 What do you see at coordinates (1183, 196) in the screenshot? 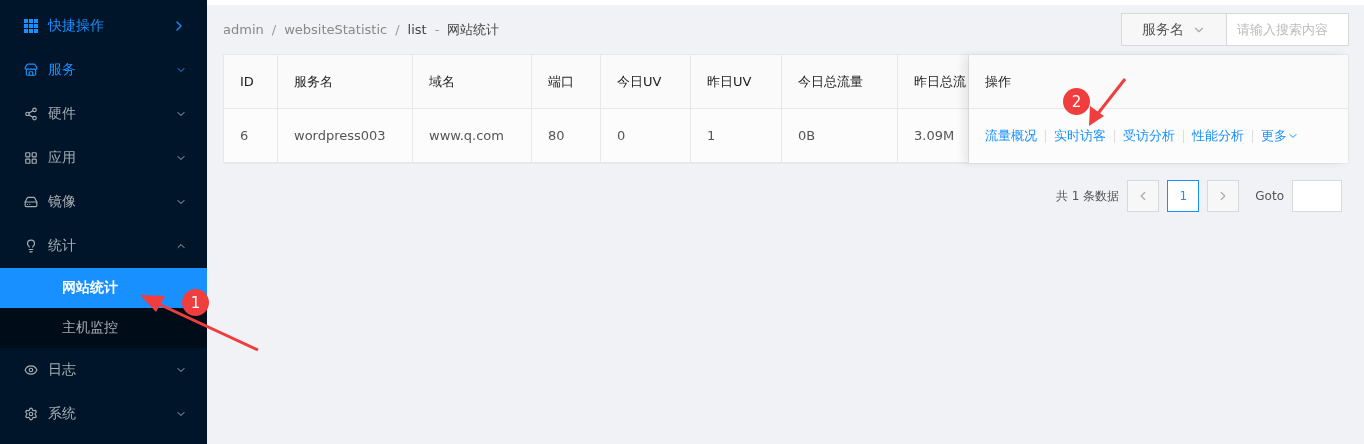
I see `page-button: 1` at bounding box center [1183, 196].